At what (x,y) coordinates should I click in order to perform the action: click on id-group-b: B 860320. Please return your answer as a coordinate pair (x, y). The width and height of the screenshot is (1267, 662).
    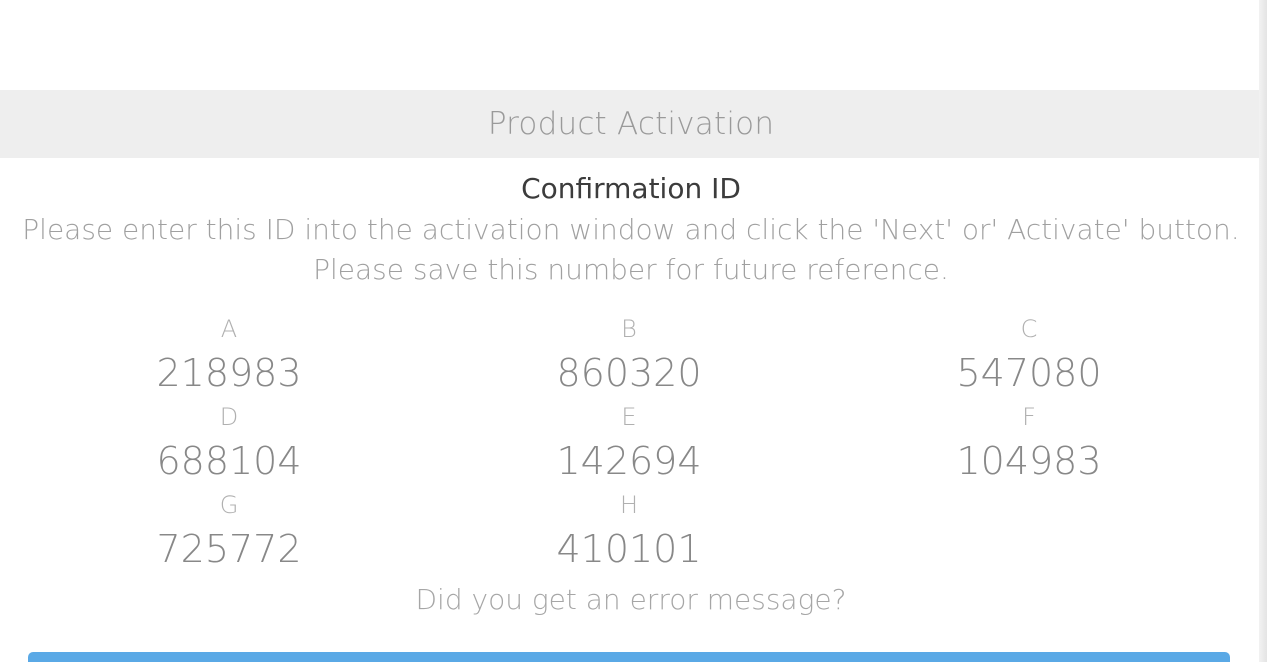
    Looking at the image, I should click on (629, 357).